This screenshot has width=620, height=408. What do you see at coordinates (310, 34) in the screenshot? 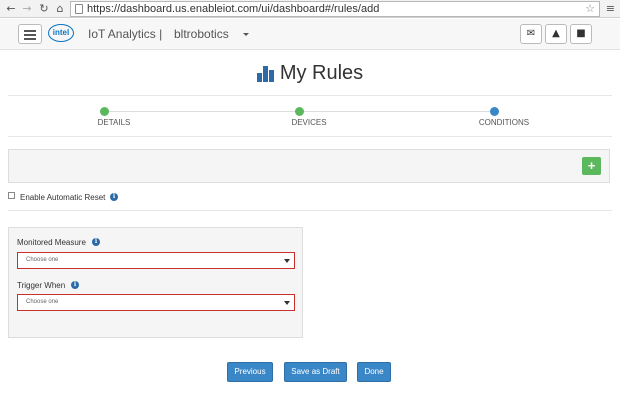
I see `app-header: intel IoT Analytics | bltrobotics ✉ ▲ ■` at bounding box center [310, 34].